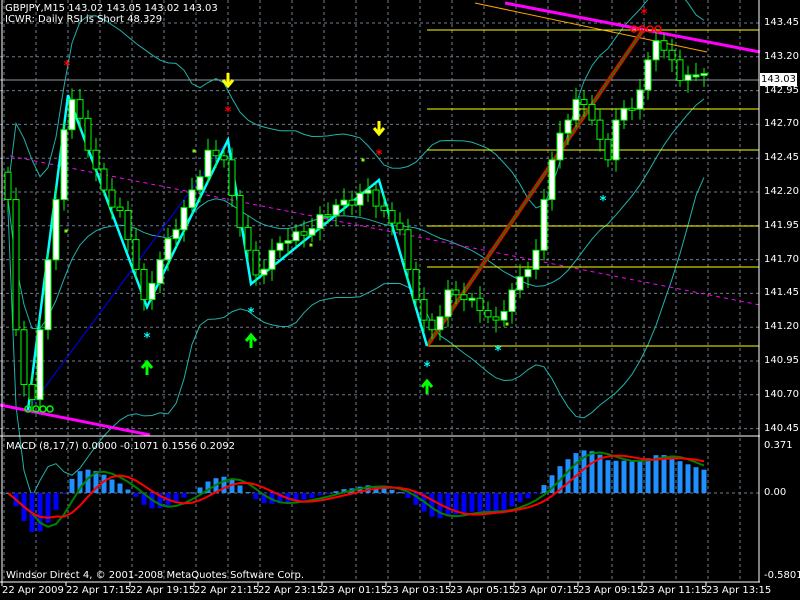  I want to click on indicator-status: ICWR: Daily RSI is Short 48.329, so click(84, 19).